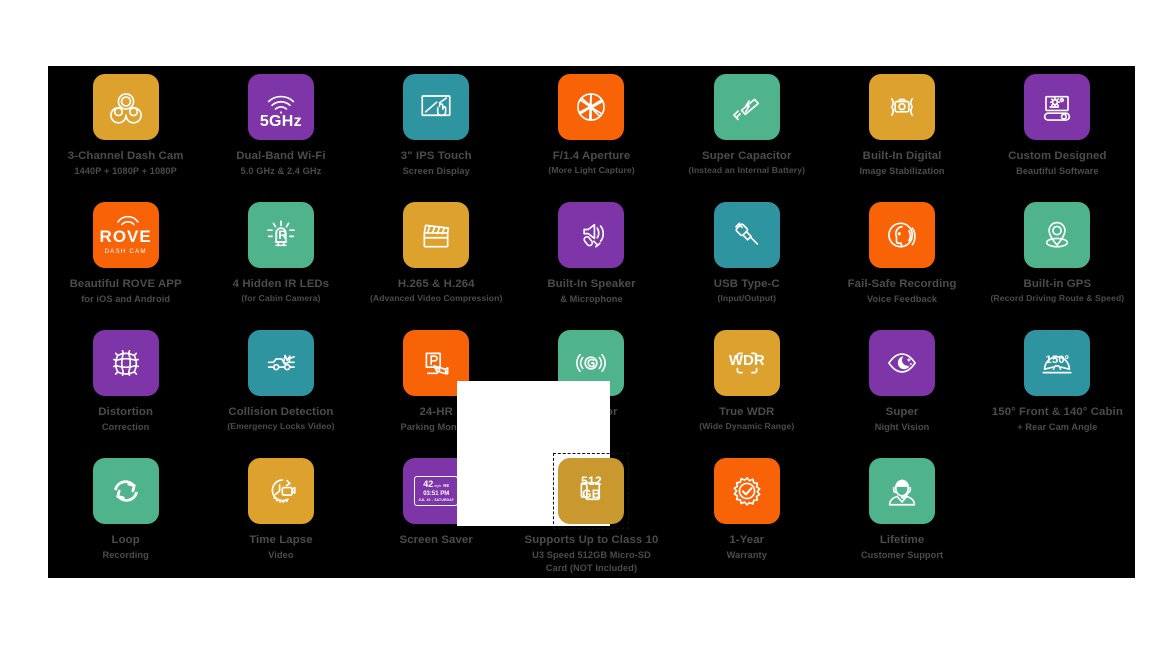 This screenshot has height=645, width=1170. I want to click on feature-title: True WDR, so click(747, 412).